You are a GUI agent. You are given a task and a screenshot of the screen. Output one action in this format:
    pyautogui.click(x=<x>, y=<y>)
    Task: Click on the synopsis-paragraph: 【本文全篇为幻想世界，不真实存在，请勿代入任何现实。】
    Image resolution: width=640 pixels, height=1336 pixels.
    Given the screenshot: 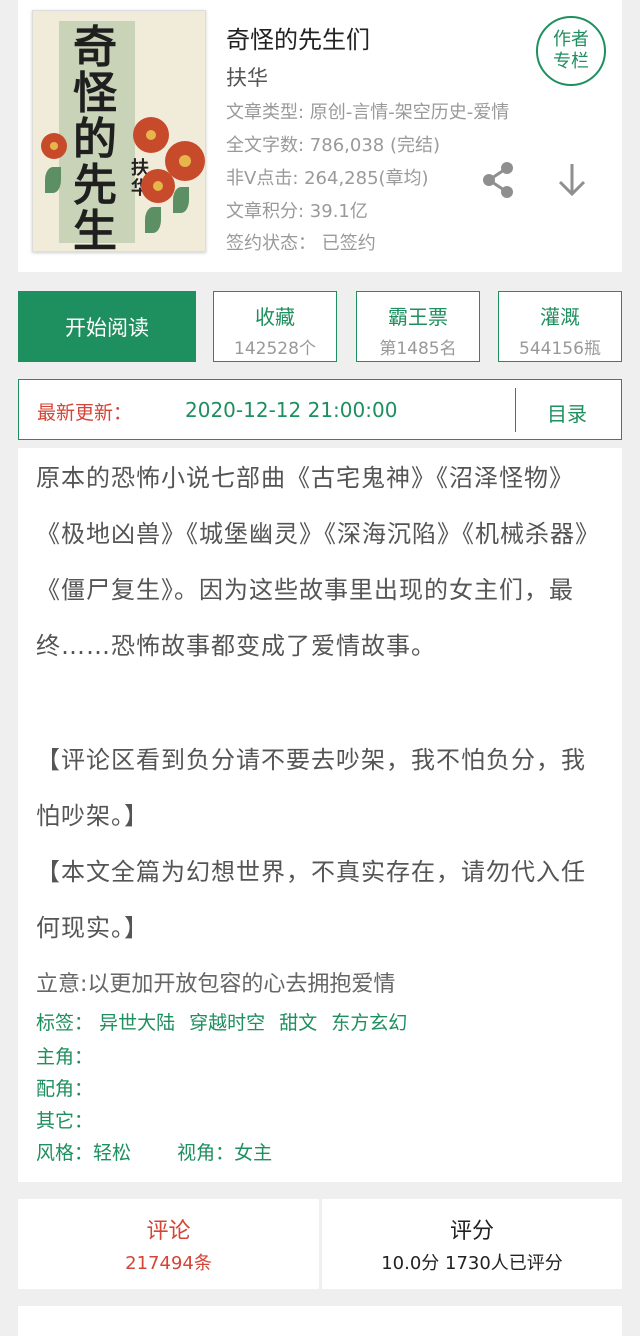 What is the action you would take?
    pyautogui.click(x=311, y=900)
    